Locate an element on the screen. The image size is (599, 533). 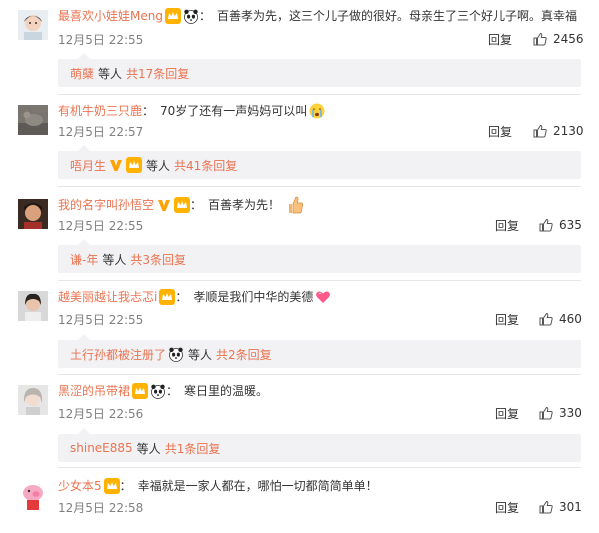
sub-replies-box: 唔月生 等人 共41条回复 is located at coordinates (319, 162).